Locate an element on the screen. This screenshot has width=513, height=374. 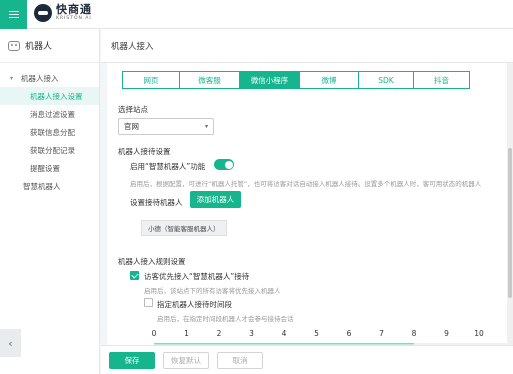
priority-help: 启用后，该站点下的所有访客将优先接入机器人 is located at coordinates (212, 291).